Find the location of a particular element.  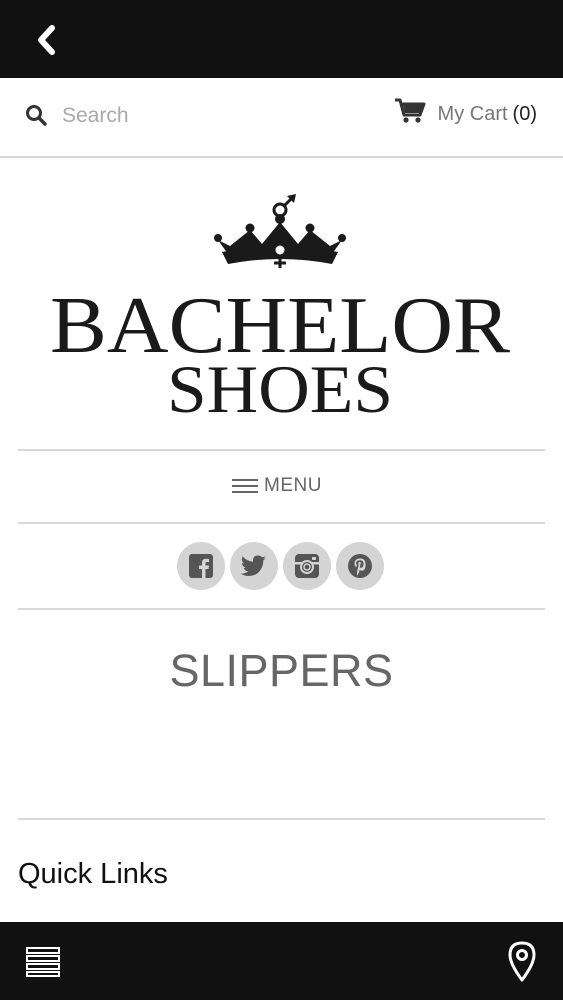

cart-button: My Cart (0) is located at coordinates (465, 114).